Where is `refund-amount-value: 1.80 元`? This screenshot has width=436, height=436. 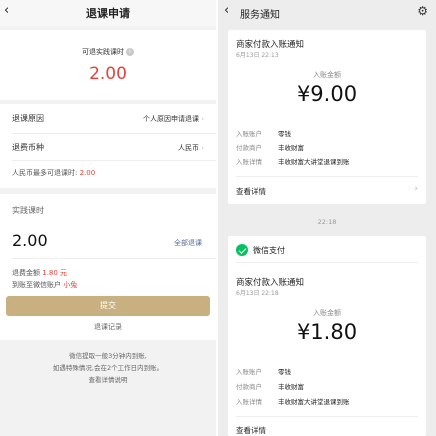 refund-amount-value: 1.80 元 is located at coordinates (55, 273).